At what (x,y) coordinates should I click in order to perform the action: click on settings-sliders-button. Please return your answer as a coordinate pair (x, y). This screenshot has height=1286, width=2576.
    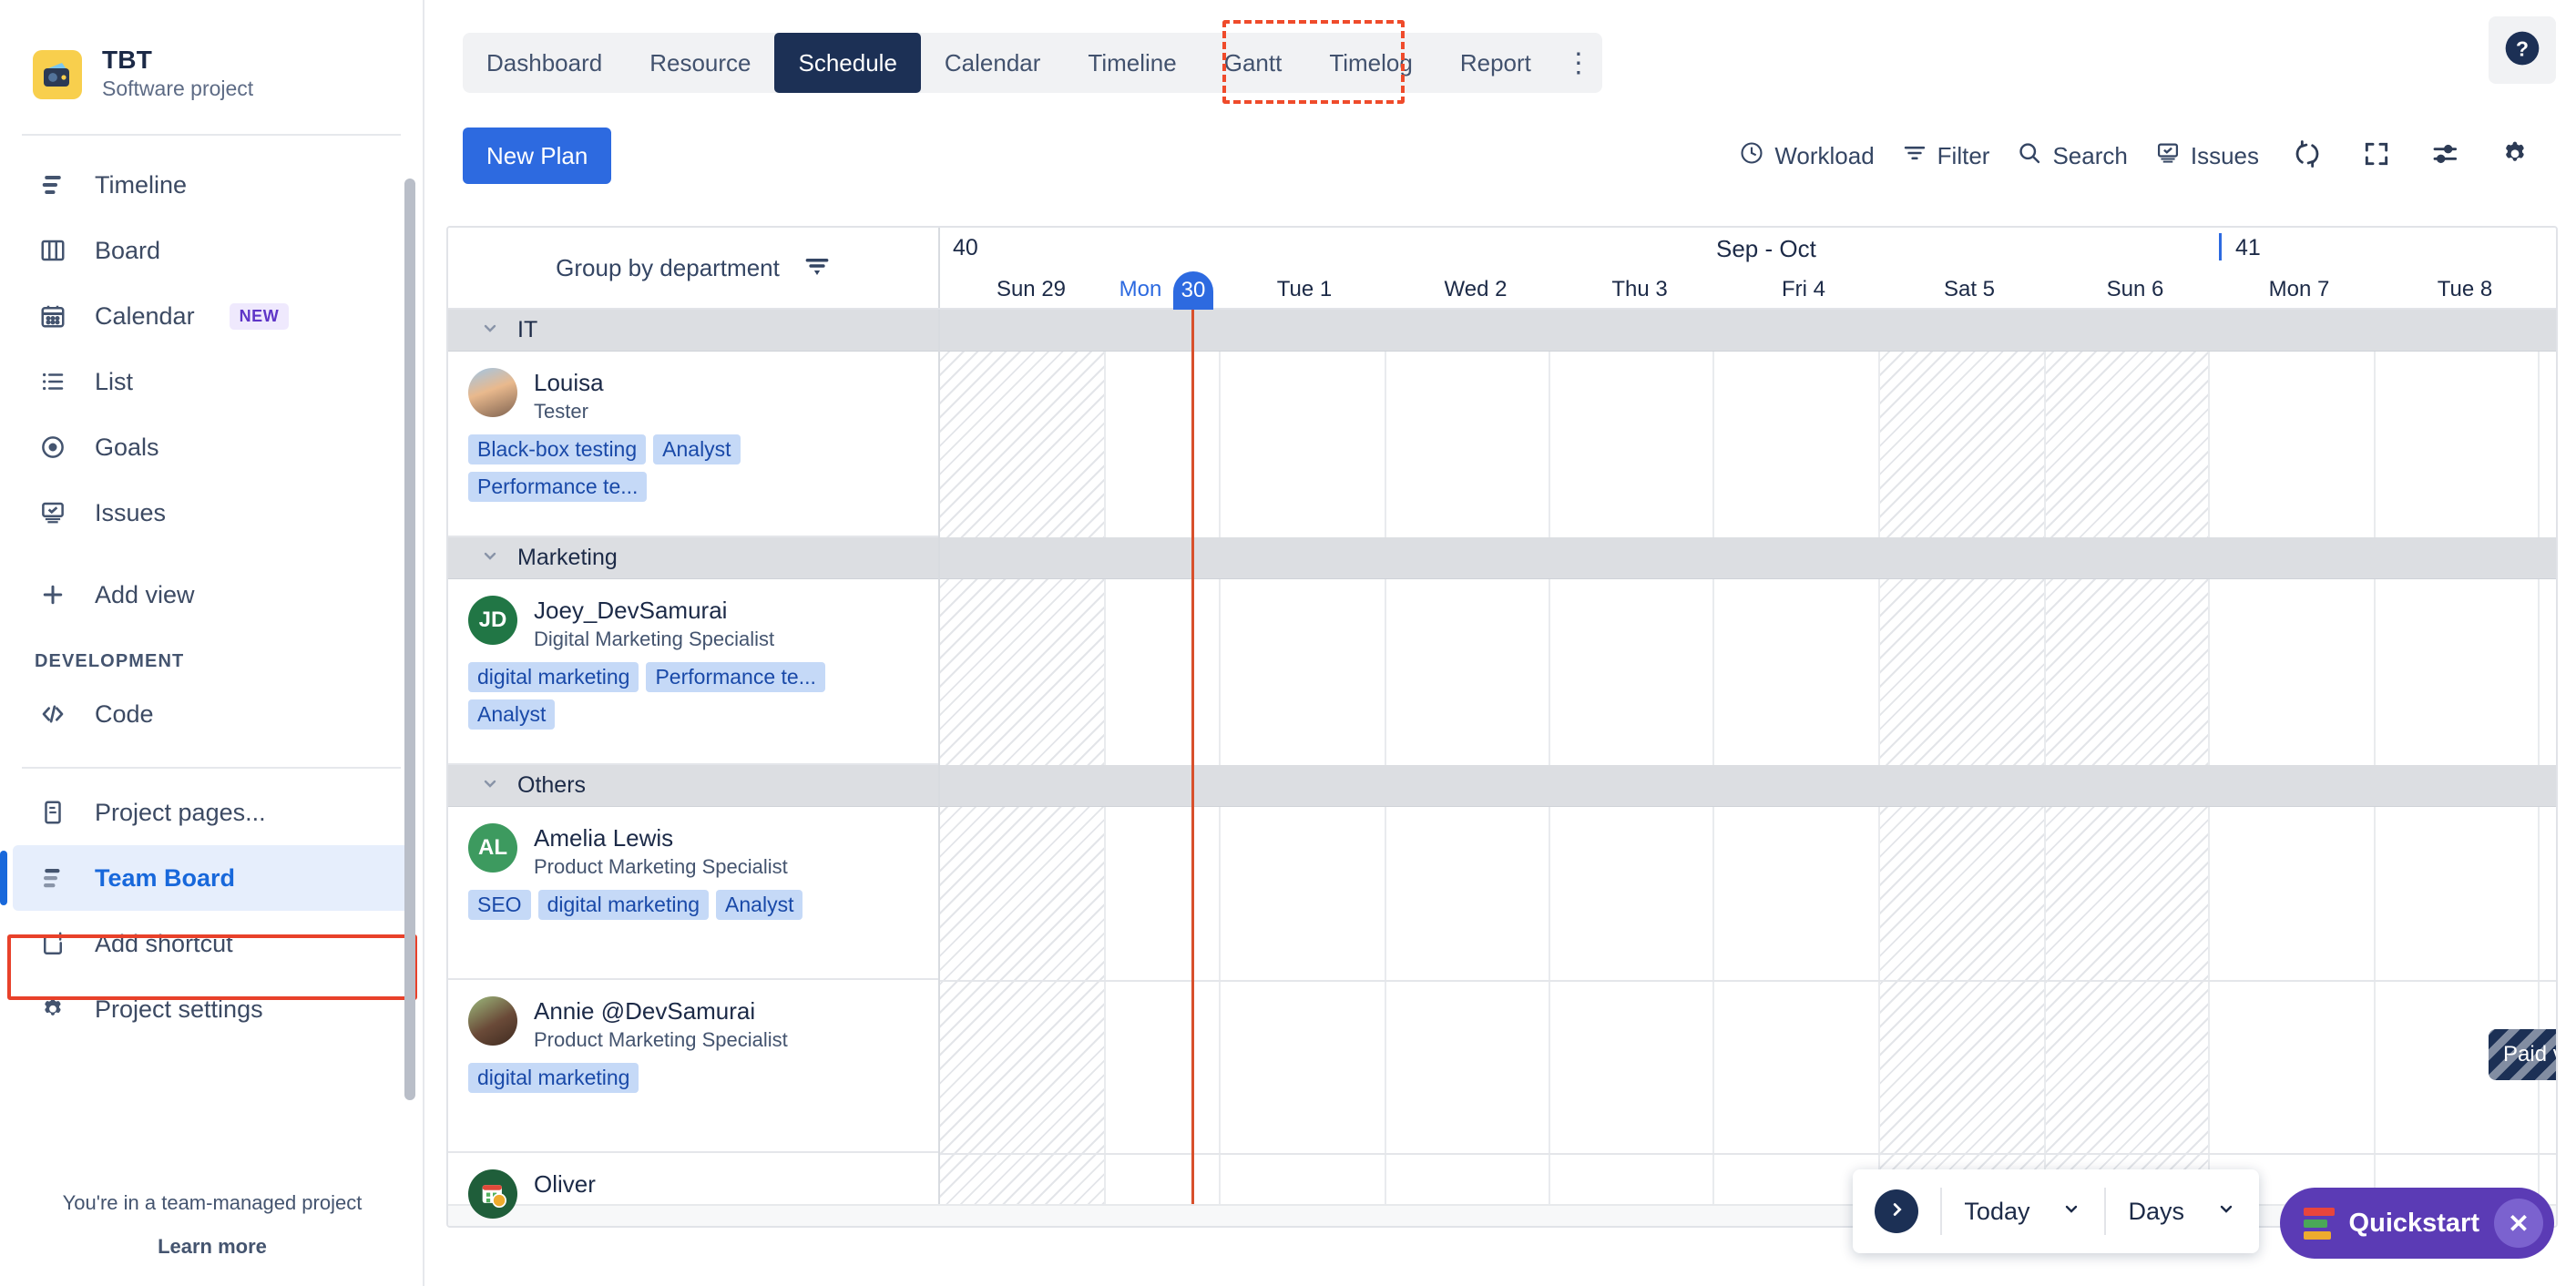
    Looking at the image, I should click on (2446, 156).